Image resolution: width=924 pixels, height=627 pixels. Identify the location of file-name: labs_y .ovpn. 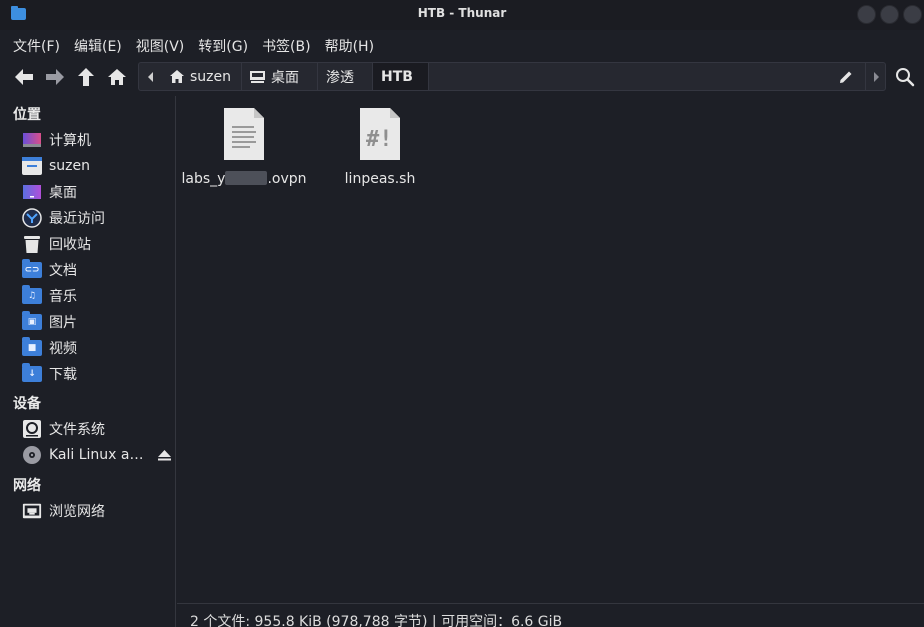
(244, 179).